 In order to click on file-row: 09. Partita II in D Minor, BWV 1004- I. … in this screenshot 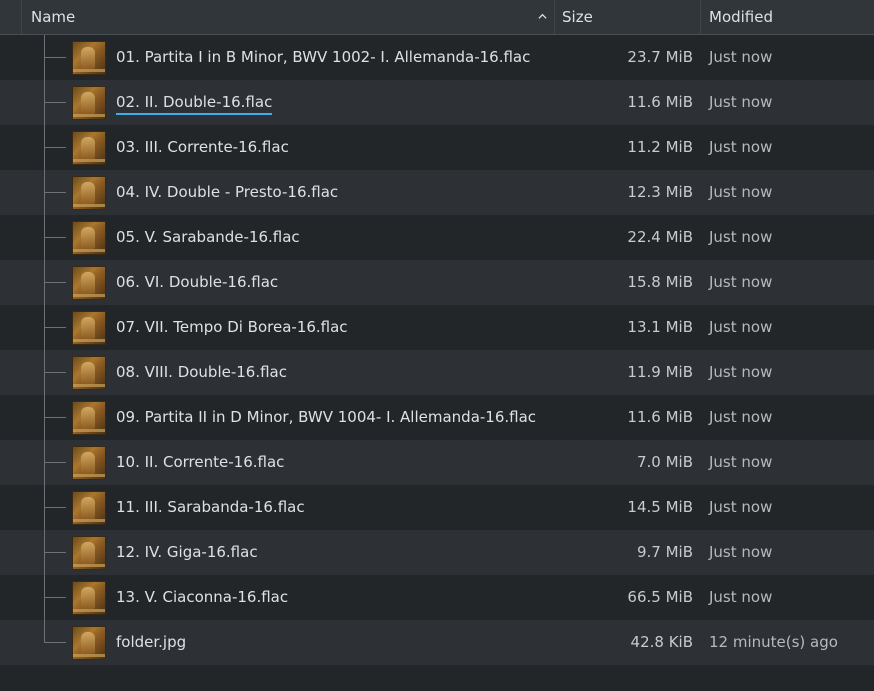, I will do `click(437, 417)`.